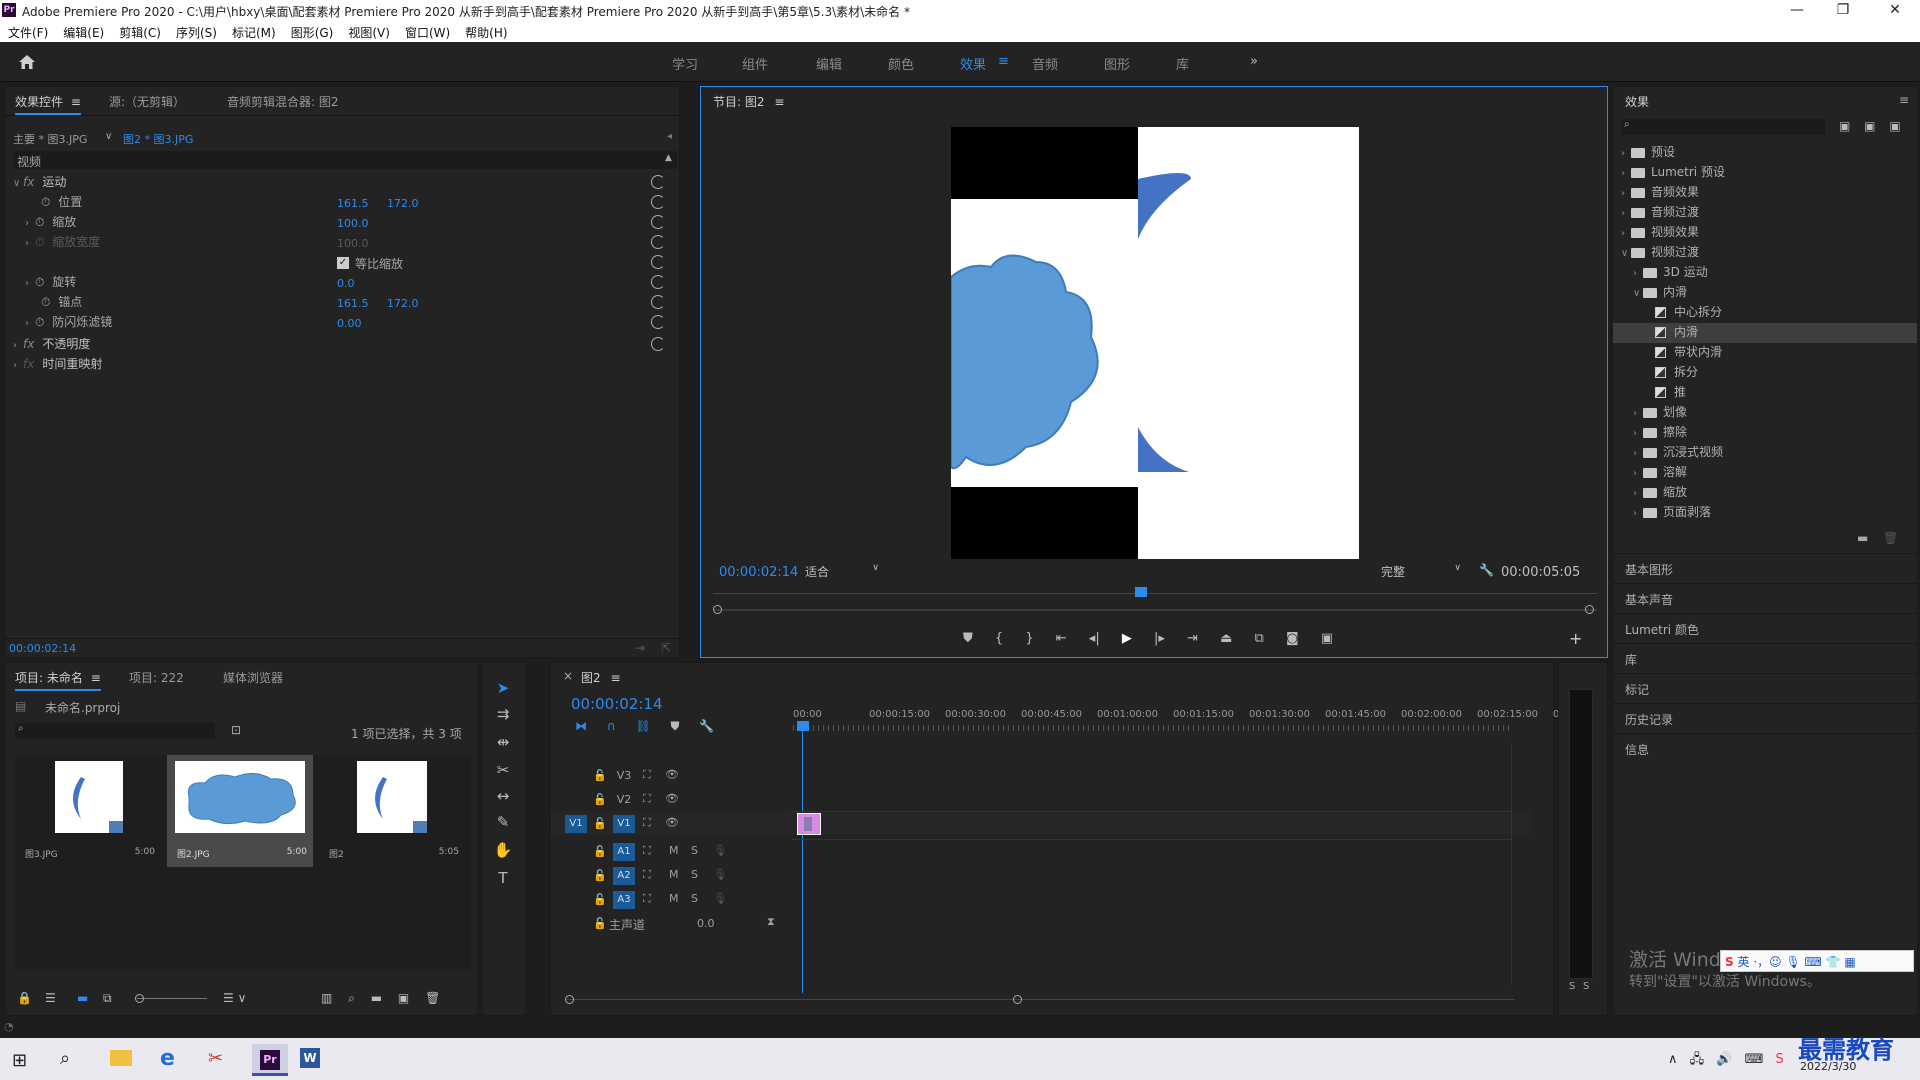 The height and width of the screenshot is (1080, 1920). Describe the element at coordinates (485, 31) in the screenshot. I see `menu-help: 帮助(H)` at that location.